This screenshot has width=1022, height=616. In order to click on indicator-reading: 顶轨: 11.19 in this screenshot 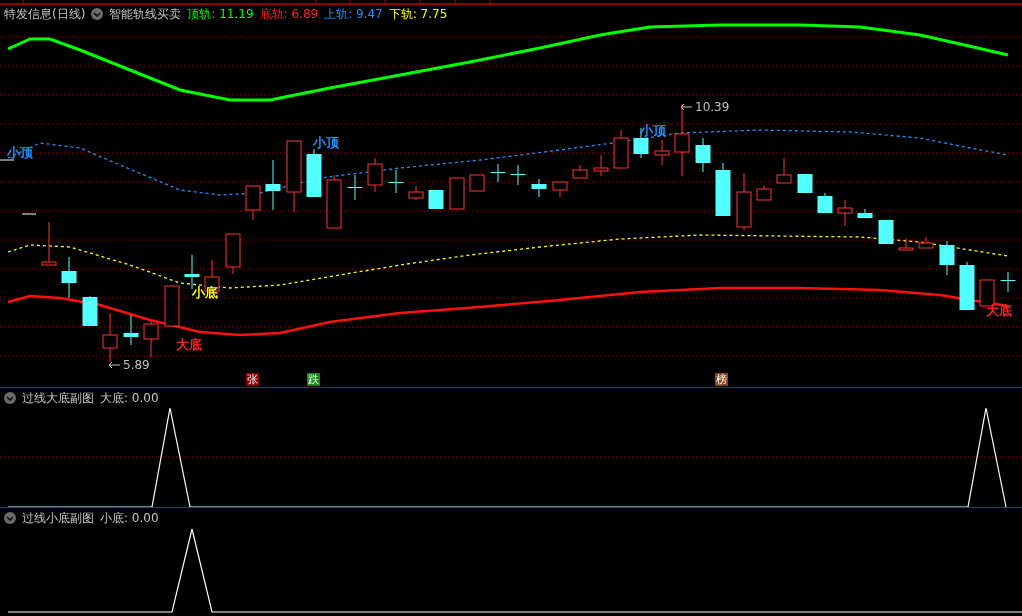, I will do `click(220, 14)`.